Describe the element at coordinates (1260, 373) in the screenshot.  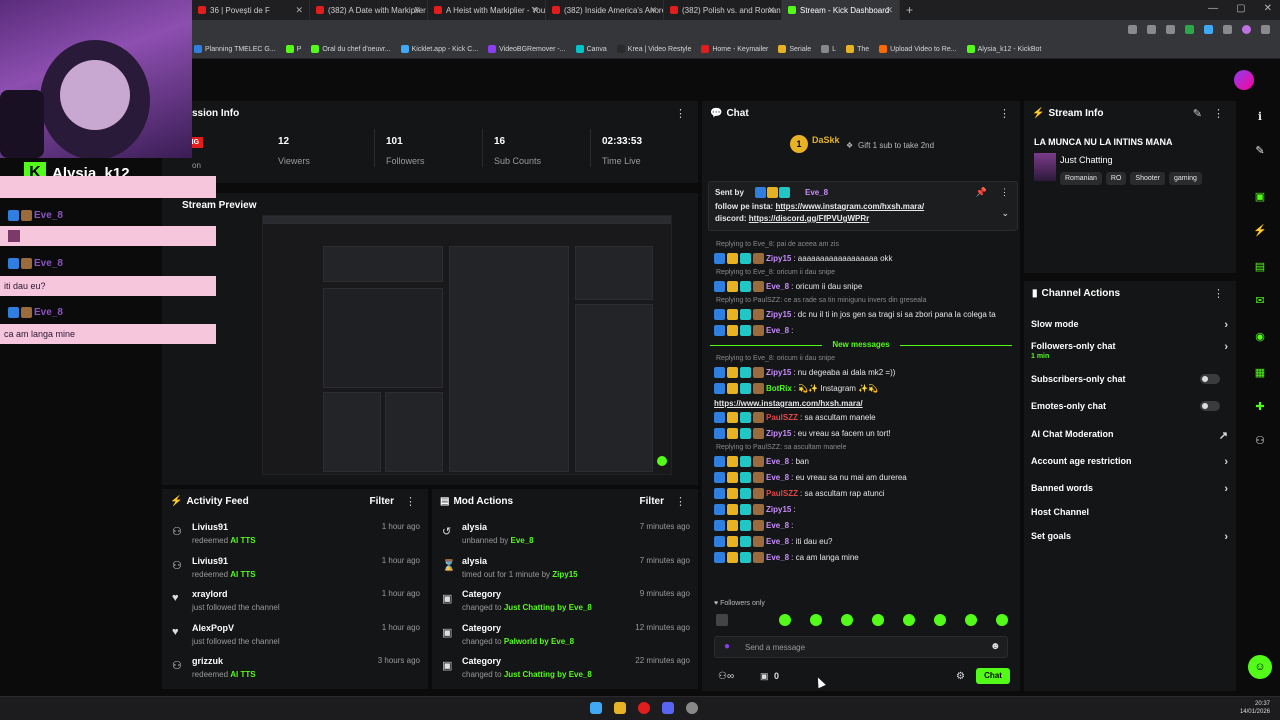
I see `layout-icon: ▦` at that location.